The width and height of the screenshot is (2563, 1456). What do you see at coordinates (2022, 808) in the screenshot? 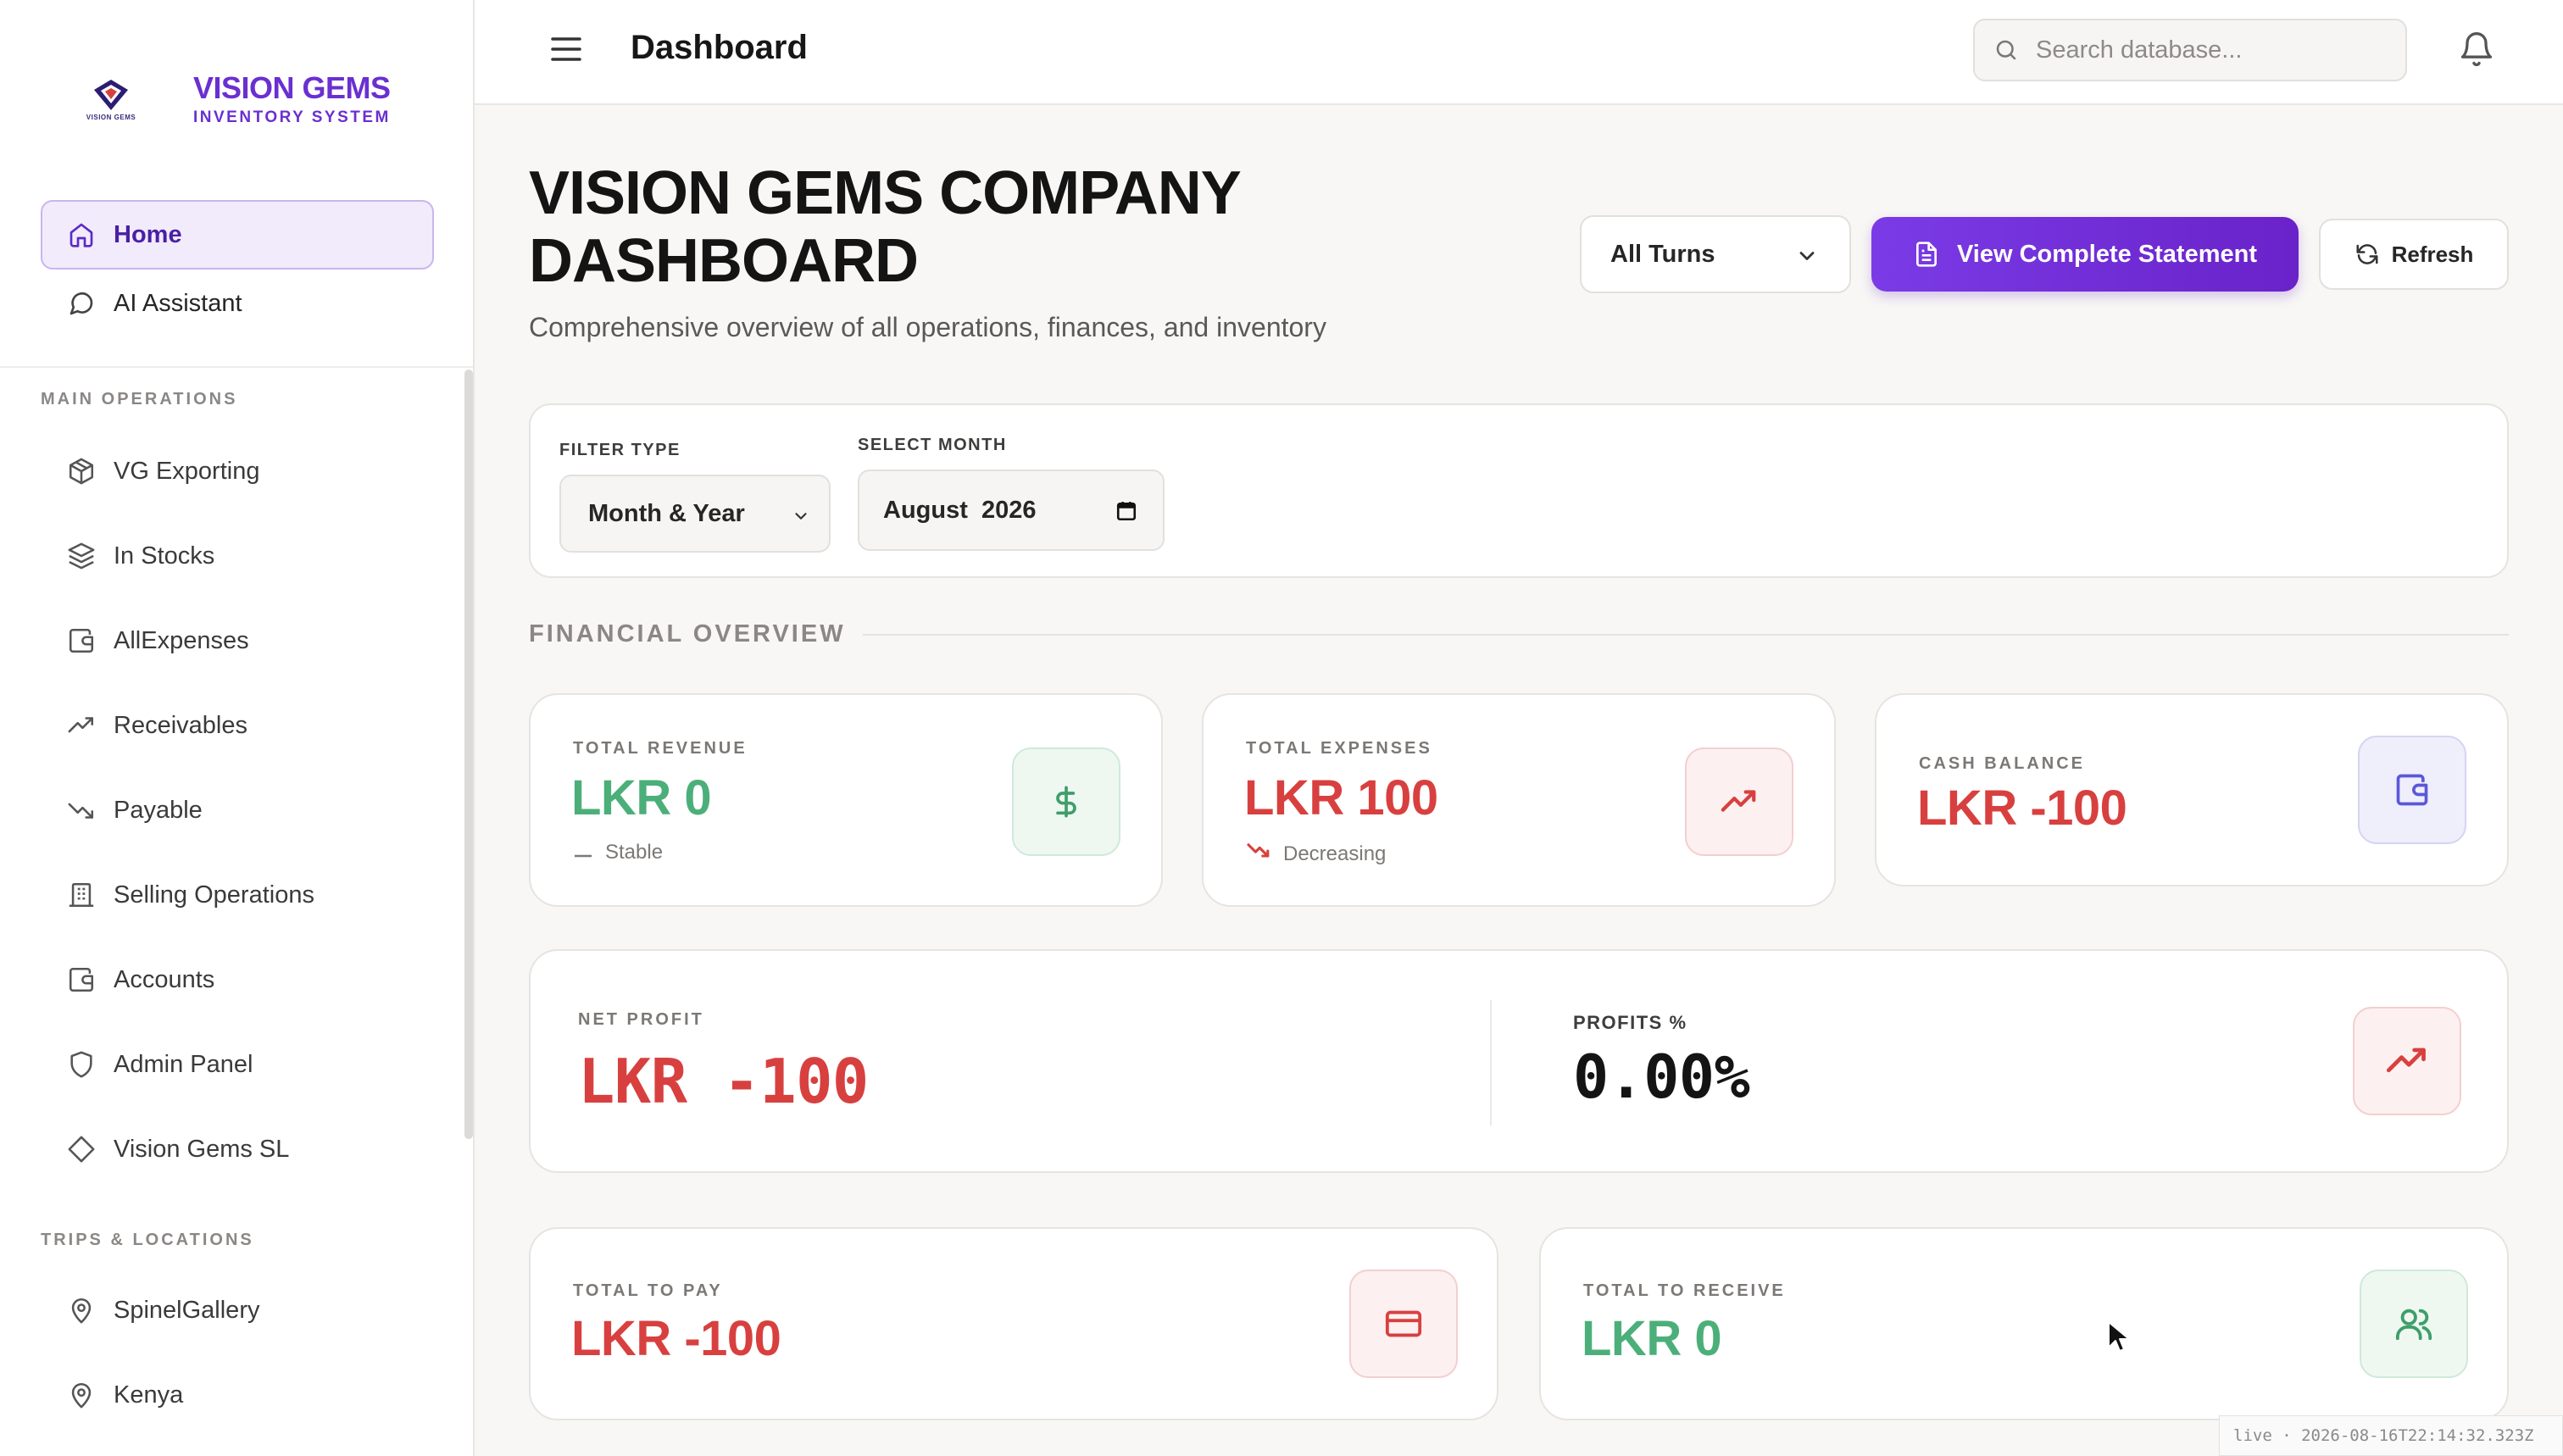
I see `cash-balance-value: LKR -100` at bounding box center [2022, 808].